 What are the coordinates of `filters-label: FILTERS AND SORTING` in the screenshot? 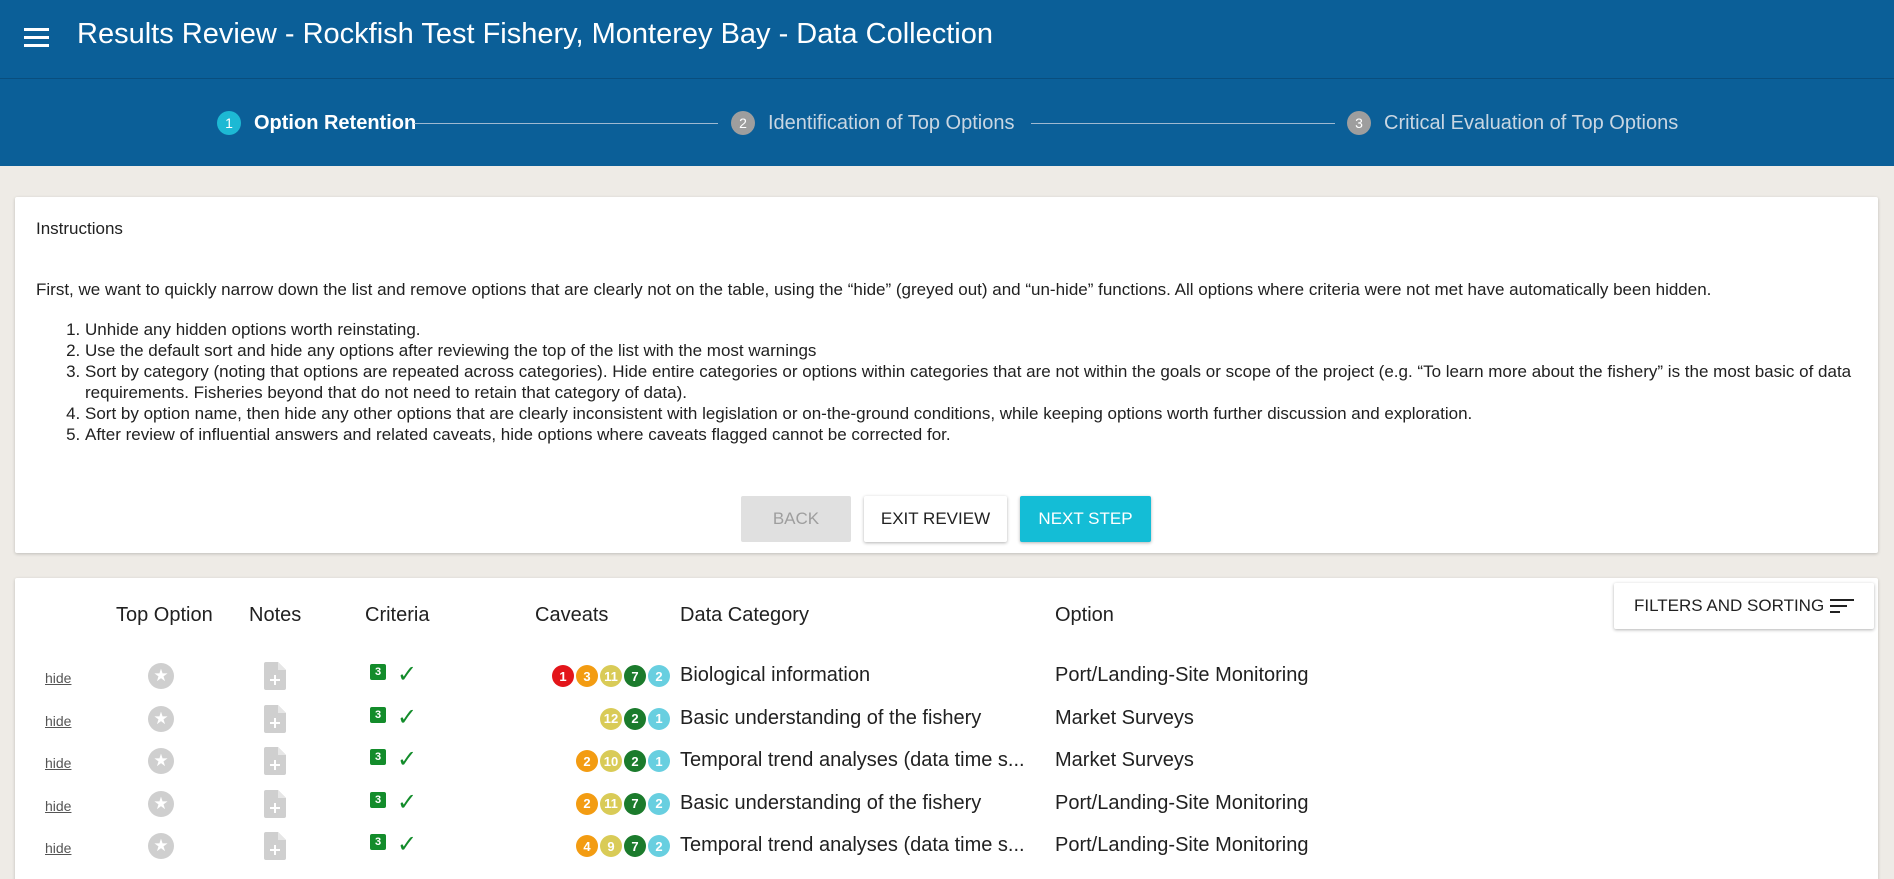 It's located at (1729, 605).